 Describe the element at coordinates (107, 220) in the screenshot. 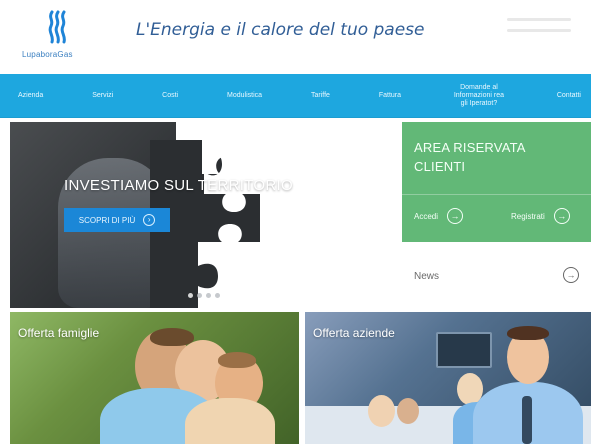

I see `hero-cta-label: SCOPRI DI PIÙ` at that location.